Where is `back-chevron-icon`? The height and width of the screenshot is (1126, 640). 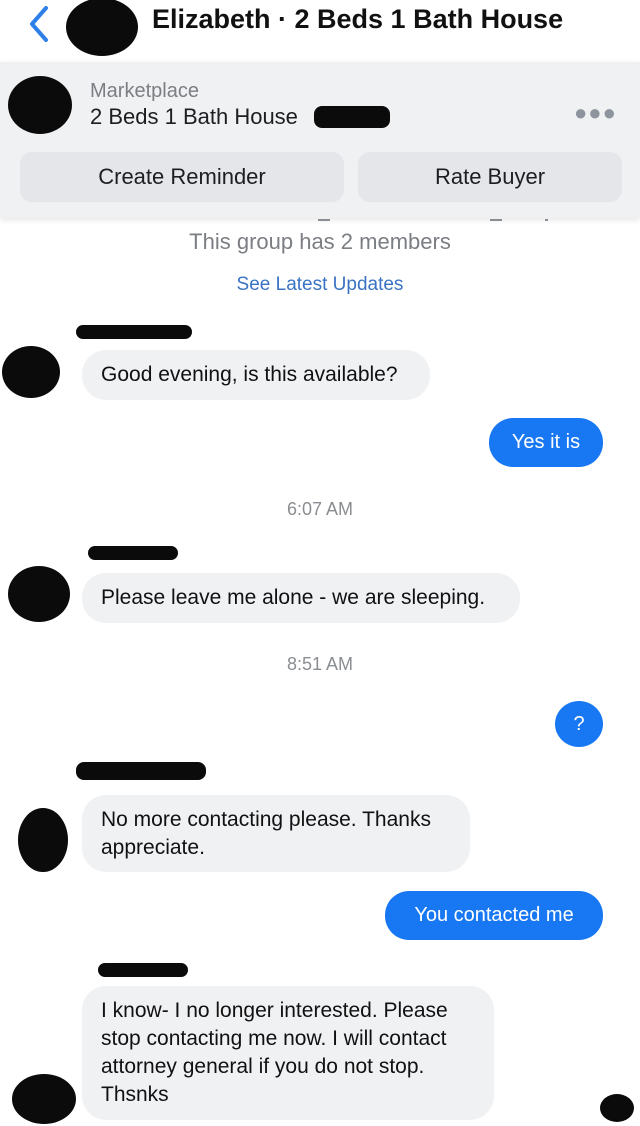
back-chevron-icon is located at coordinates (39, 24).